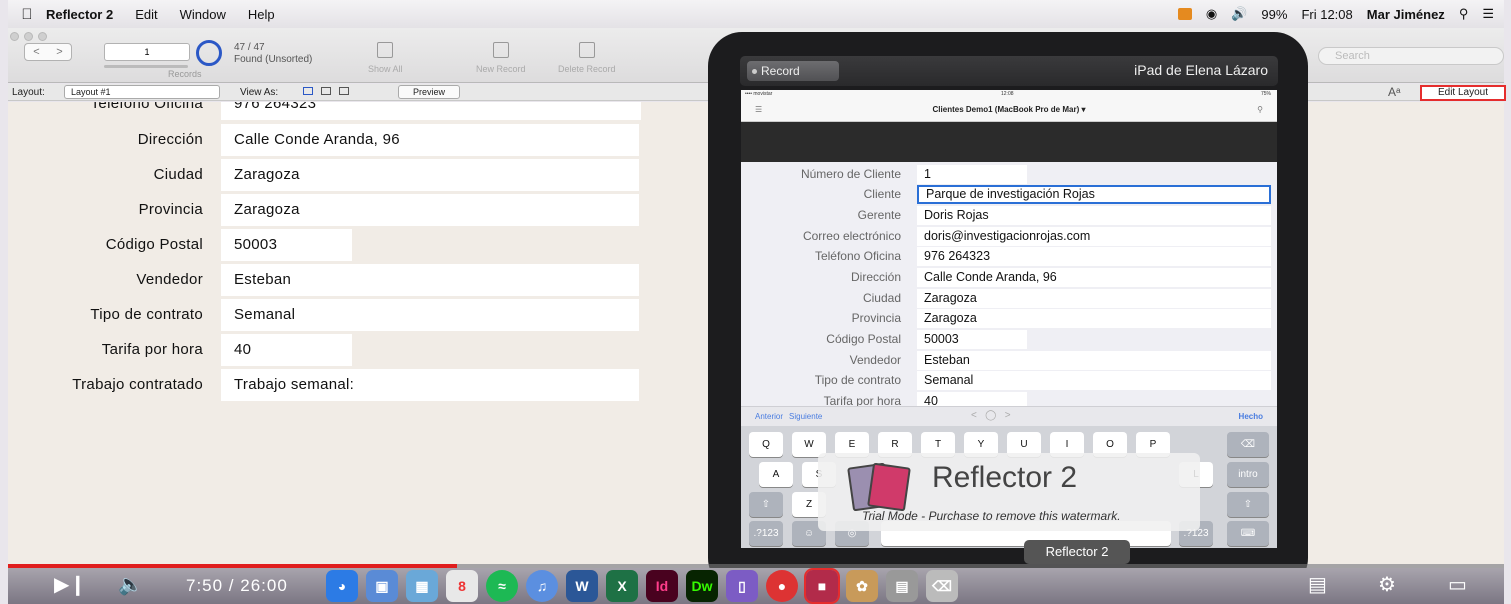 This screenshot has height=604, width=1511. I want to click on dock-itunes-icon: ♫, so click(542, 586).